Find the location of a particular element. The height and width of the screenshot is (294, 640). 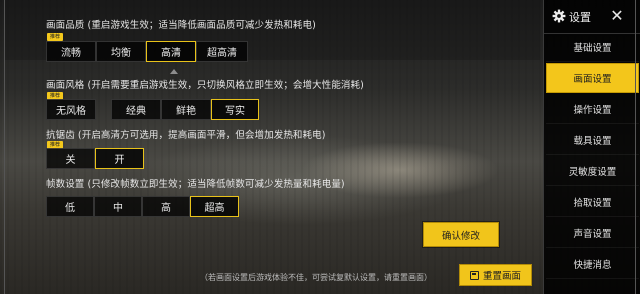

sidebar-item-controls: 操作设置 is located at coordinates (592, 109).